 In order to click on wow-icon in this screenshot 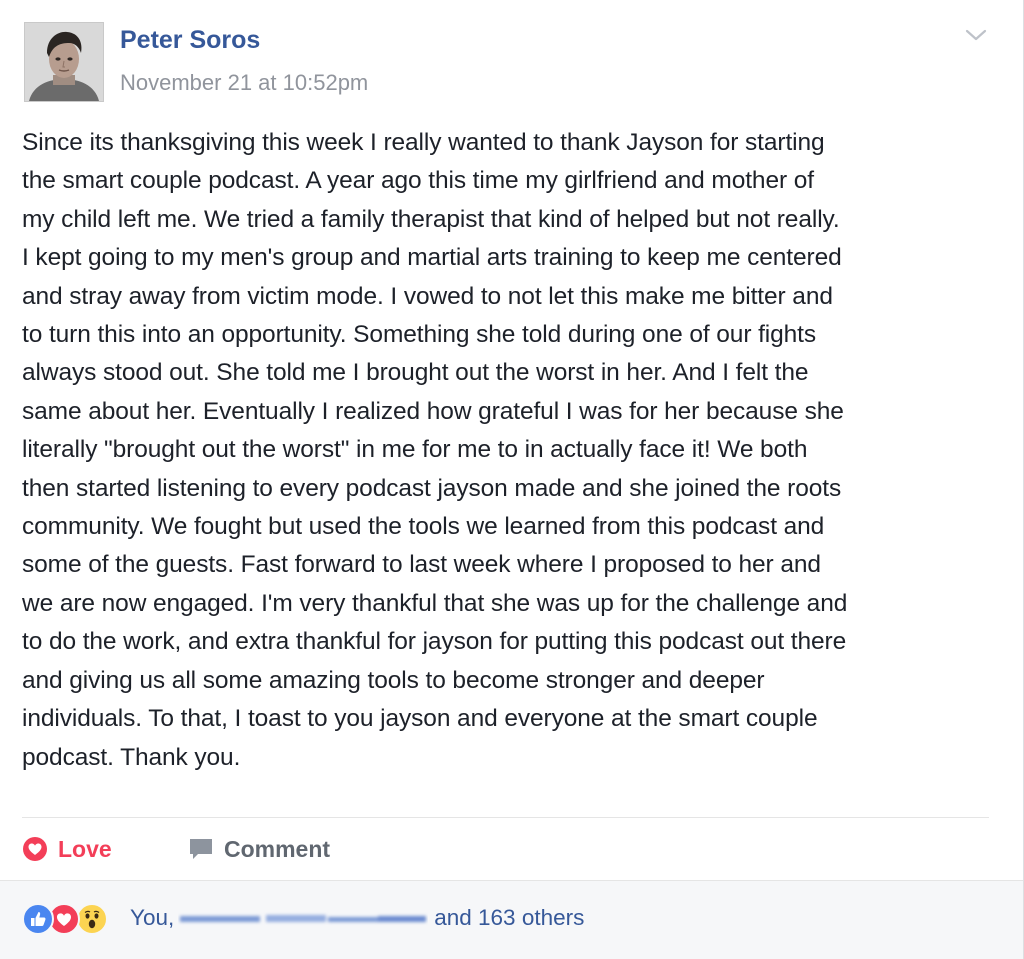, I will do `click(92, 919)`.